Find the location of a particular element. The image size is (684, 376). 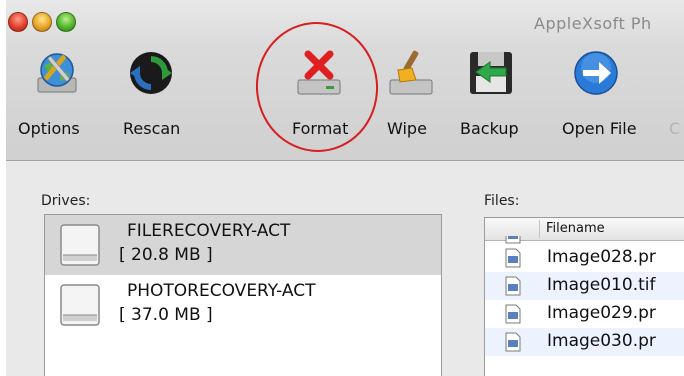

wipe-label: Wipe is located at coordinates (407, 128).